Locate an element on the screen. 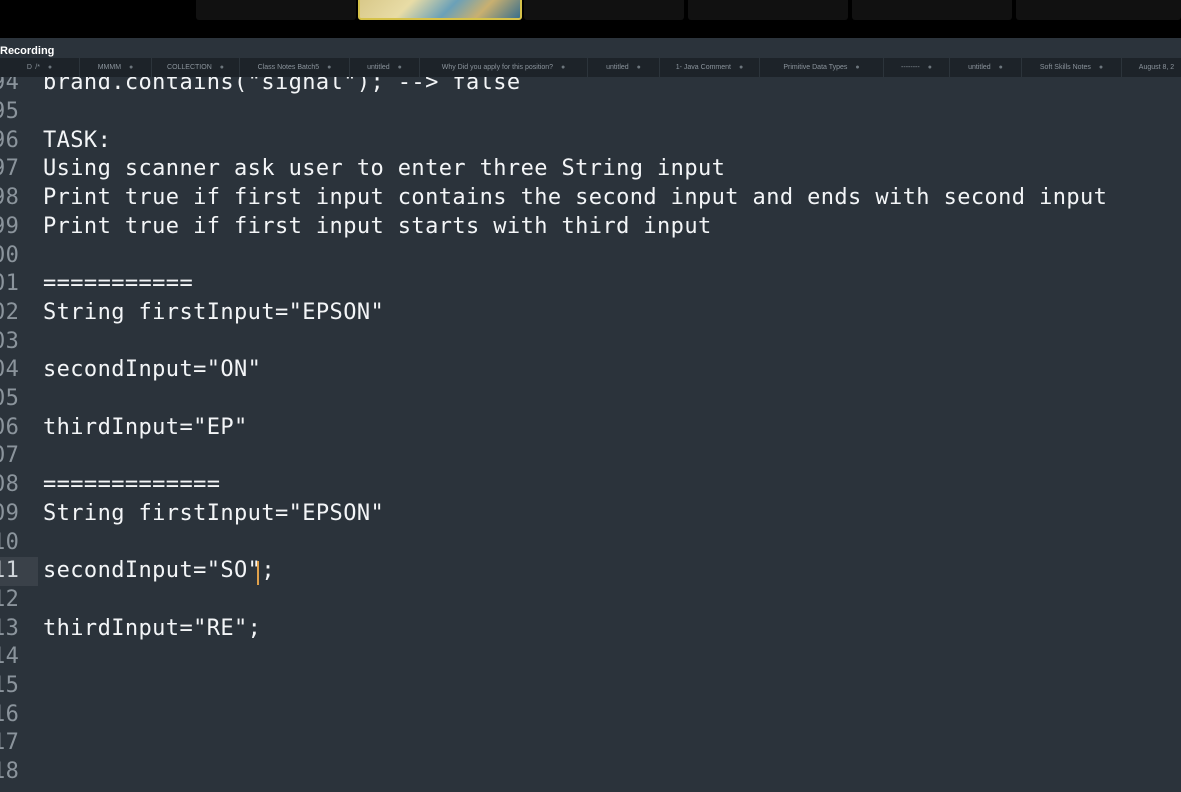 The height and width of the screenshot is (792, 1181). line-number: 02 is located at coordinates (10, 312).